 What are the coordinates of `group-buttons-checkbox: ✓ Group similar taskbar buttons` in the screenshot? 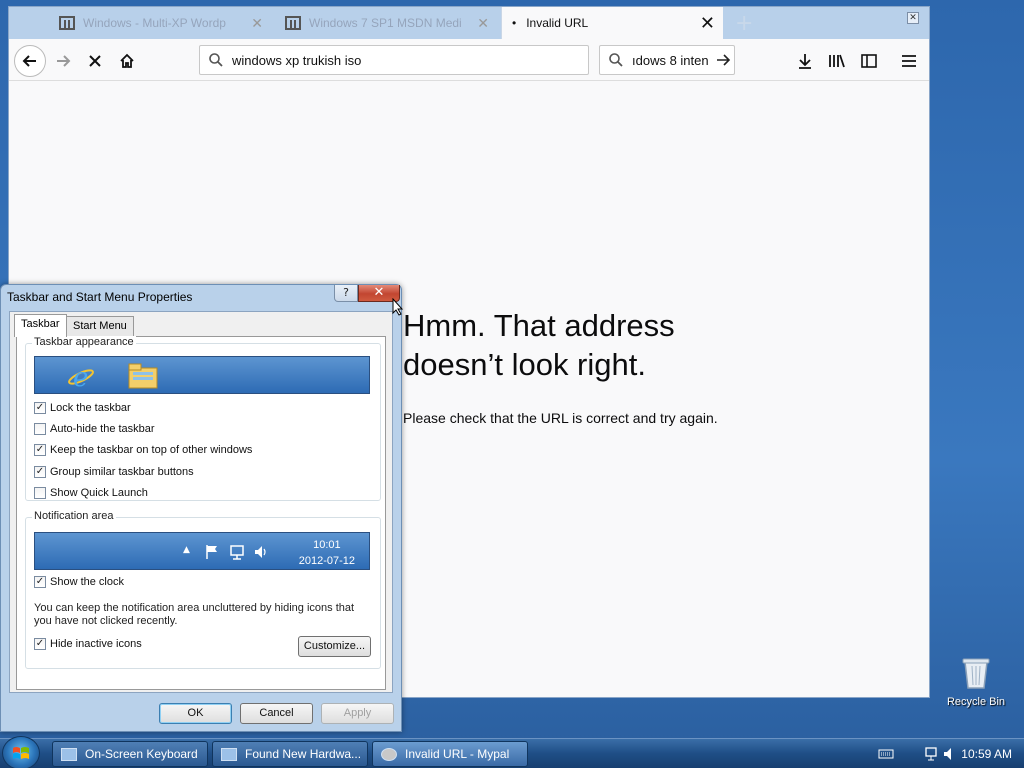 It's located at (114, 472).